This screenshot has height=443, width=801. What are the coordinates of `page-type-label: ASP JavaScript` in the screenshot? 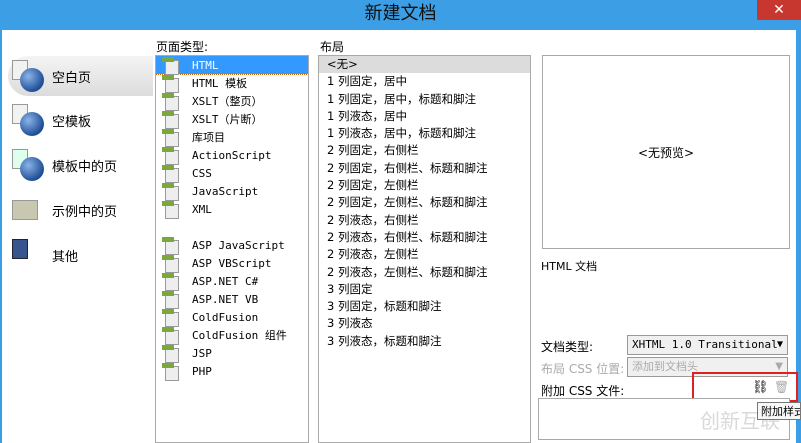 It's located at (238, 245).